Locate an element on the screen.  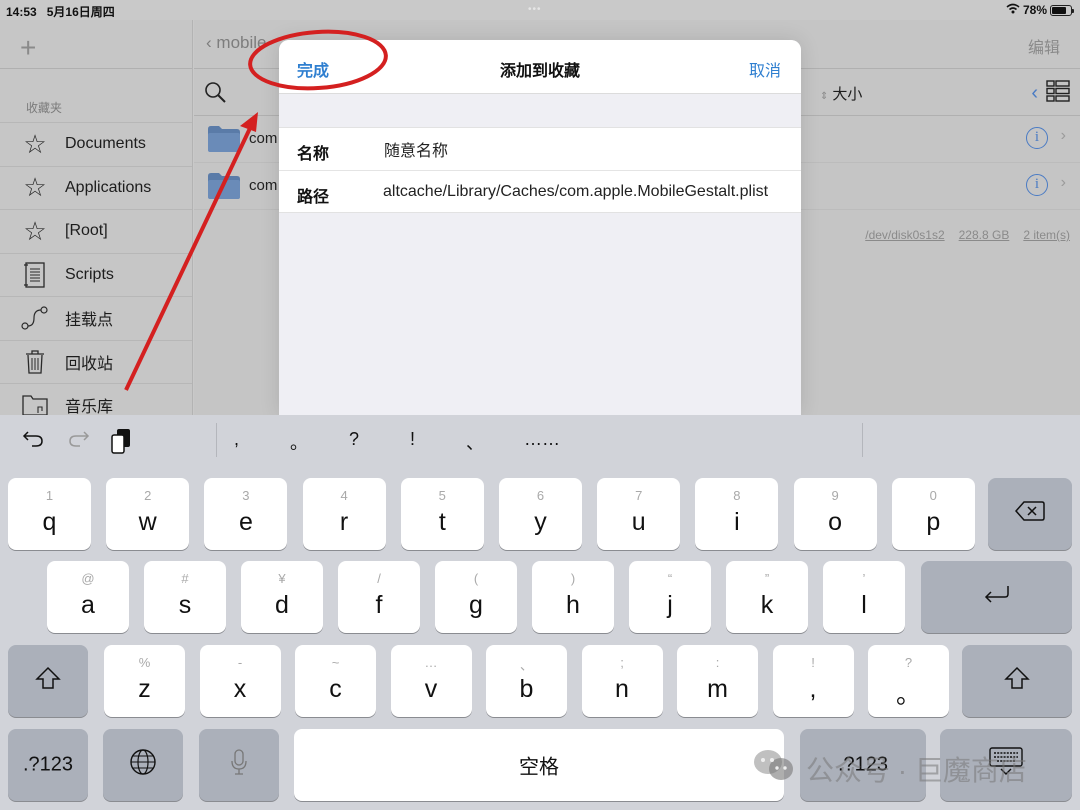
key-d: ¥ d is located at coordinates (282, 597).